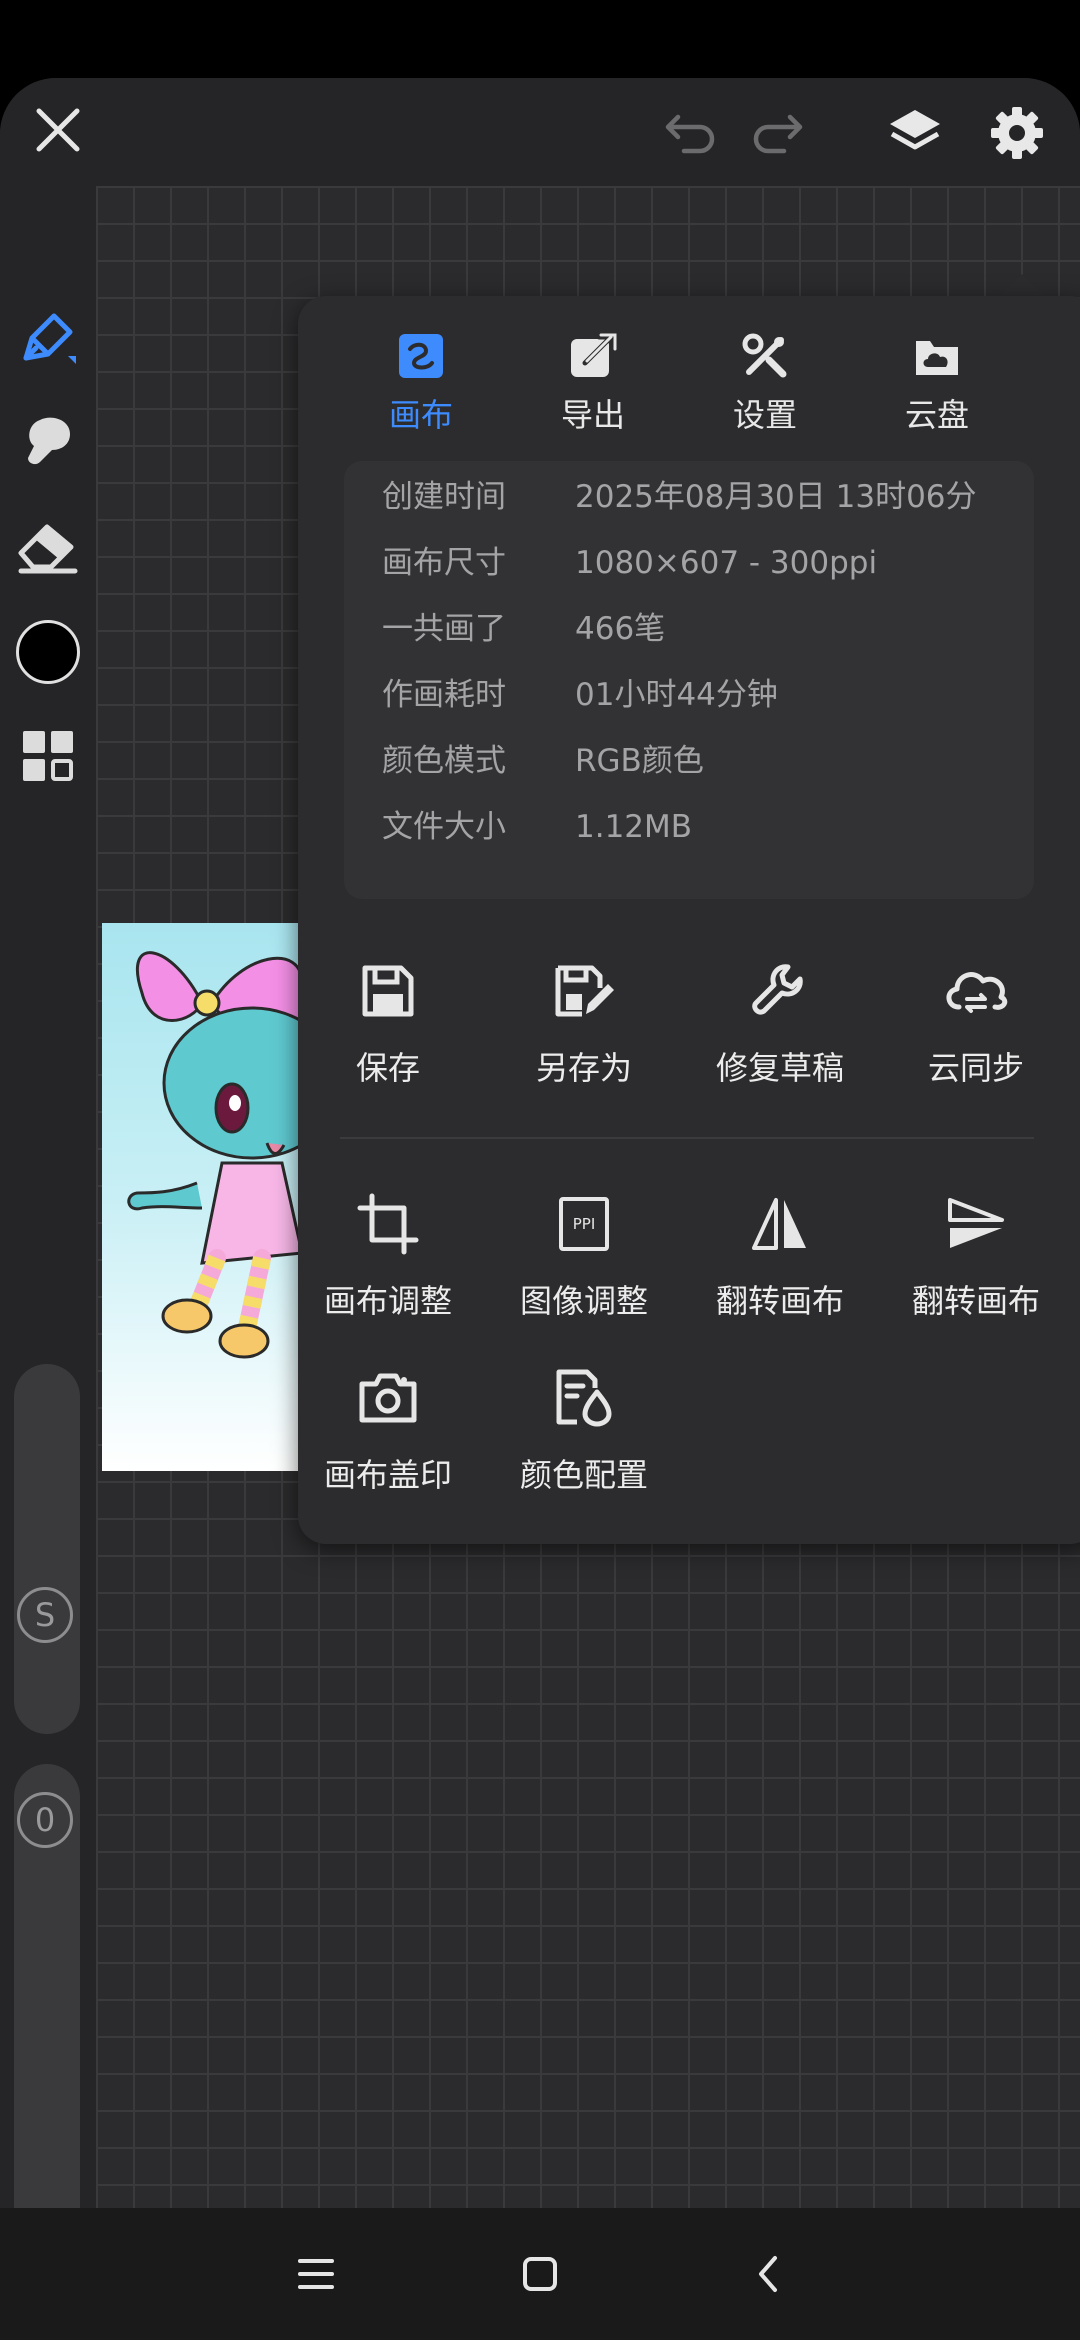 This screenshot has width=1080, height=2340. I want to click on color-config-icon, so click(584, 1398).